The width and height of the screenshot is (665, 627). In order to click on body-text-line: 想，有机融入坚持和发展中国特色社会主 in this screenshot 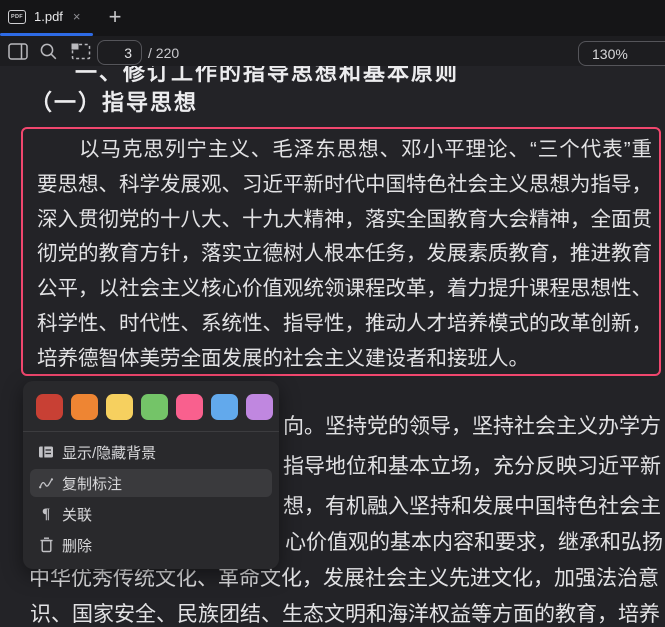, I will do `click(472, 506)`.